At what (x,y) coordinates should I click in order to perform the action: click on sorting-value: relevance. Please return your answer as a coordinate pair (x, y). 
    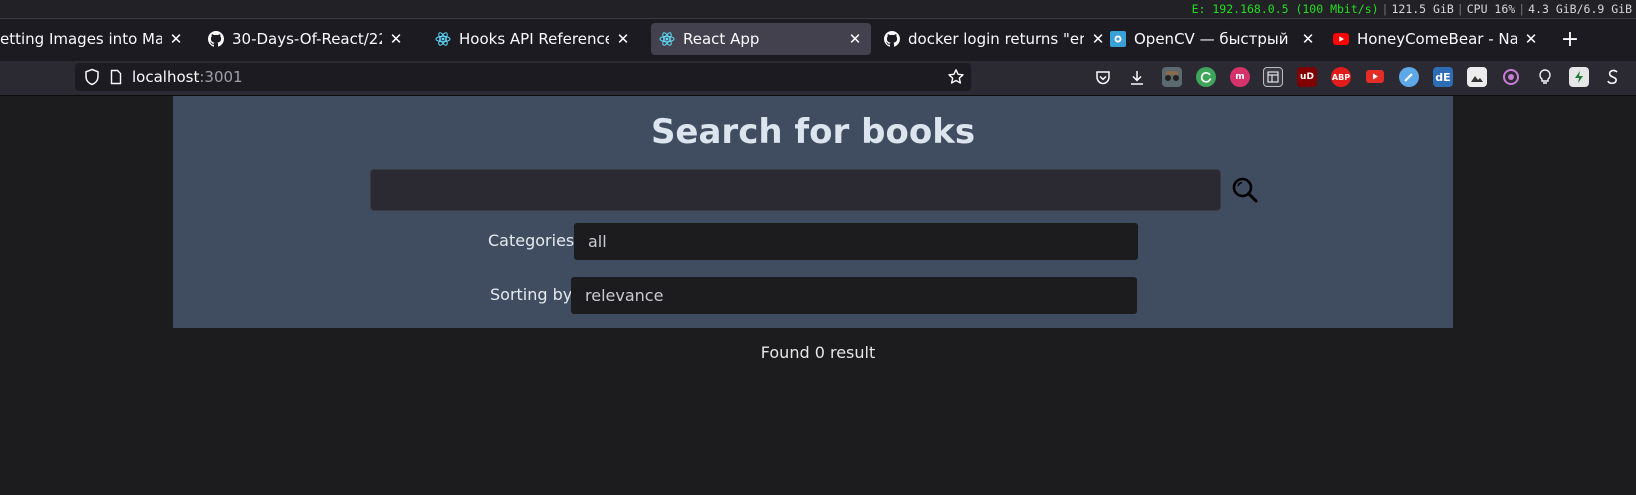
    Looking at the image, I should click on (624, 295).